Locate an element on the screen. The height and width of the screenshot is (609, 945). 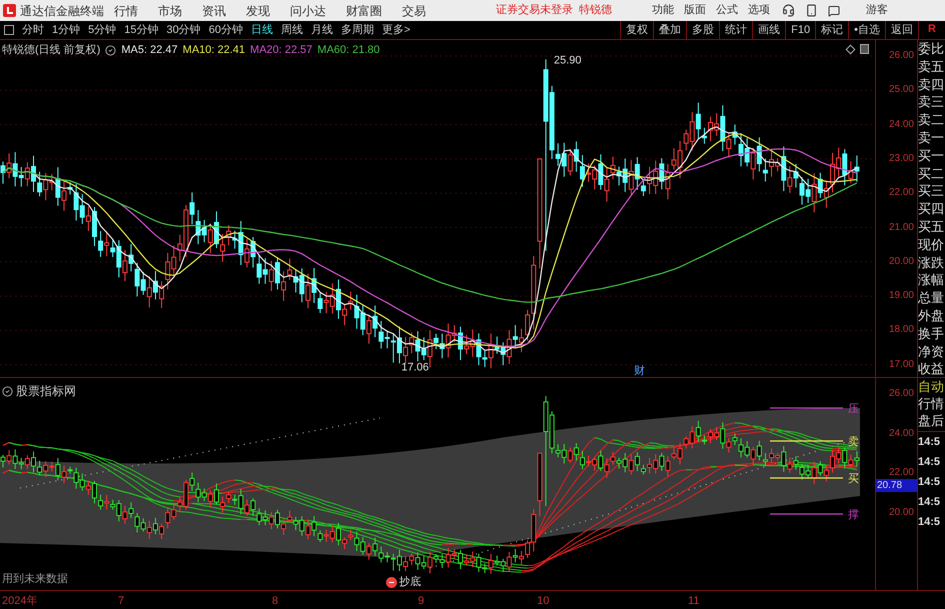
price-axis-label: 17.00 is located at coordinates (901, 364).